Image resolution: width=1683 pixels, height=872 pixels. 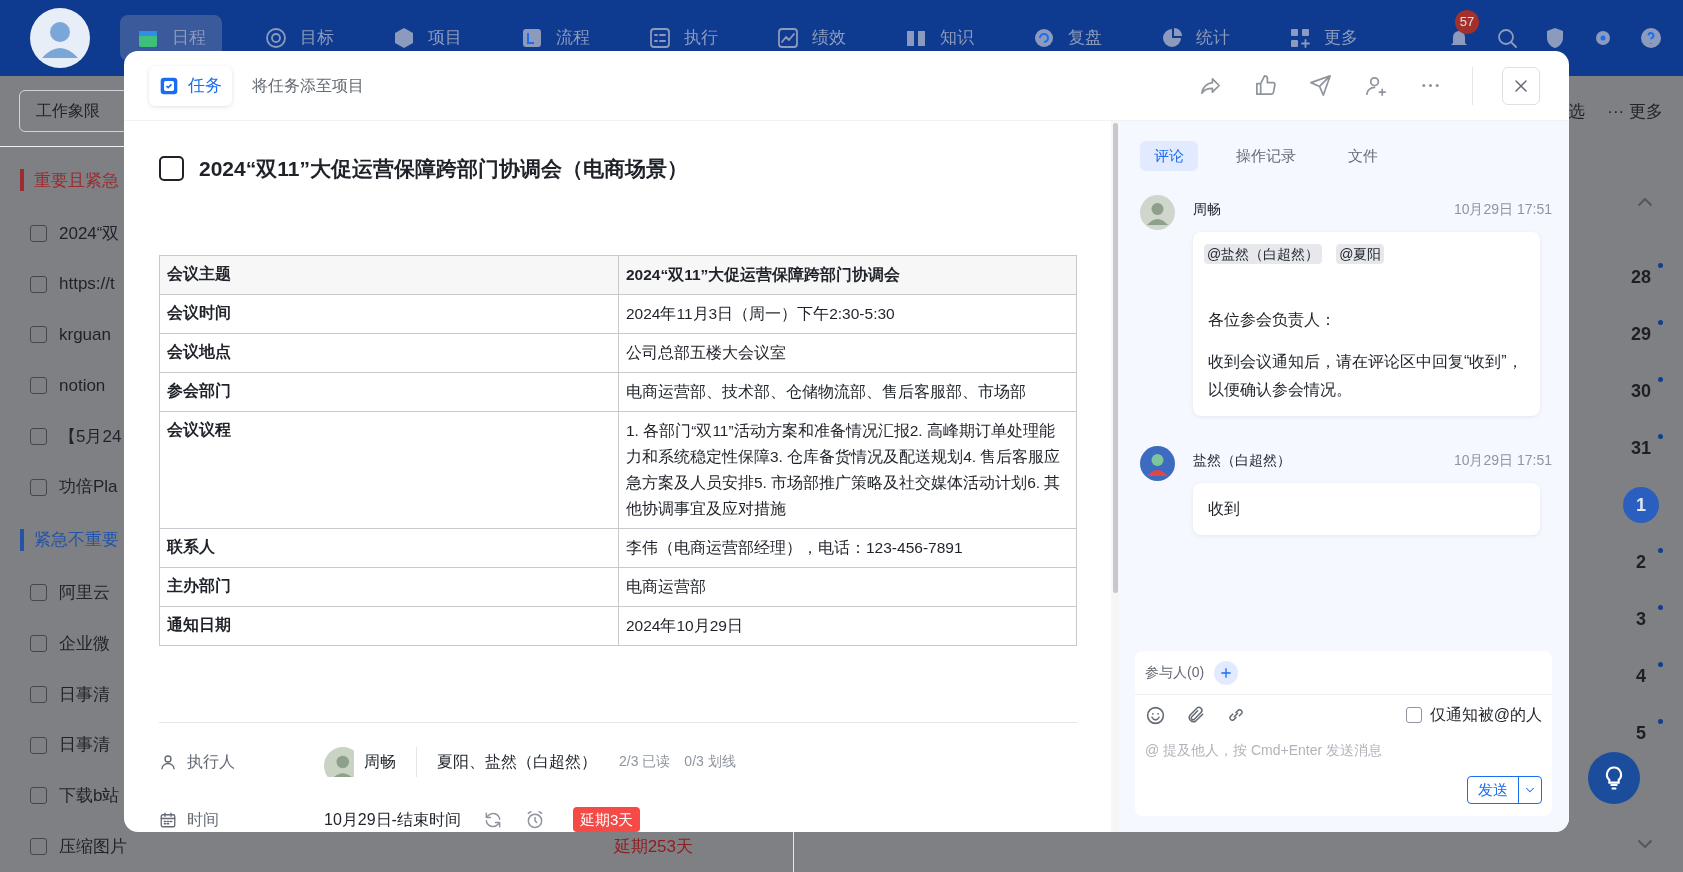 I want to click on nav-tab: 绩效, so click(x=811, y=38).